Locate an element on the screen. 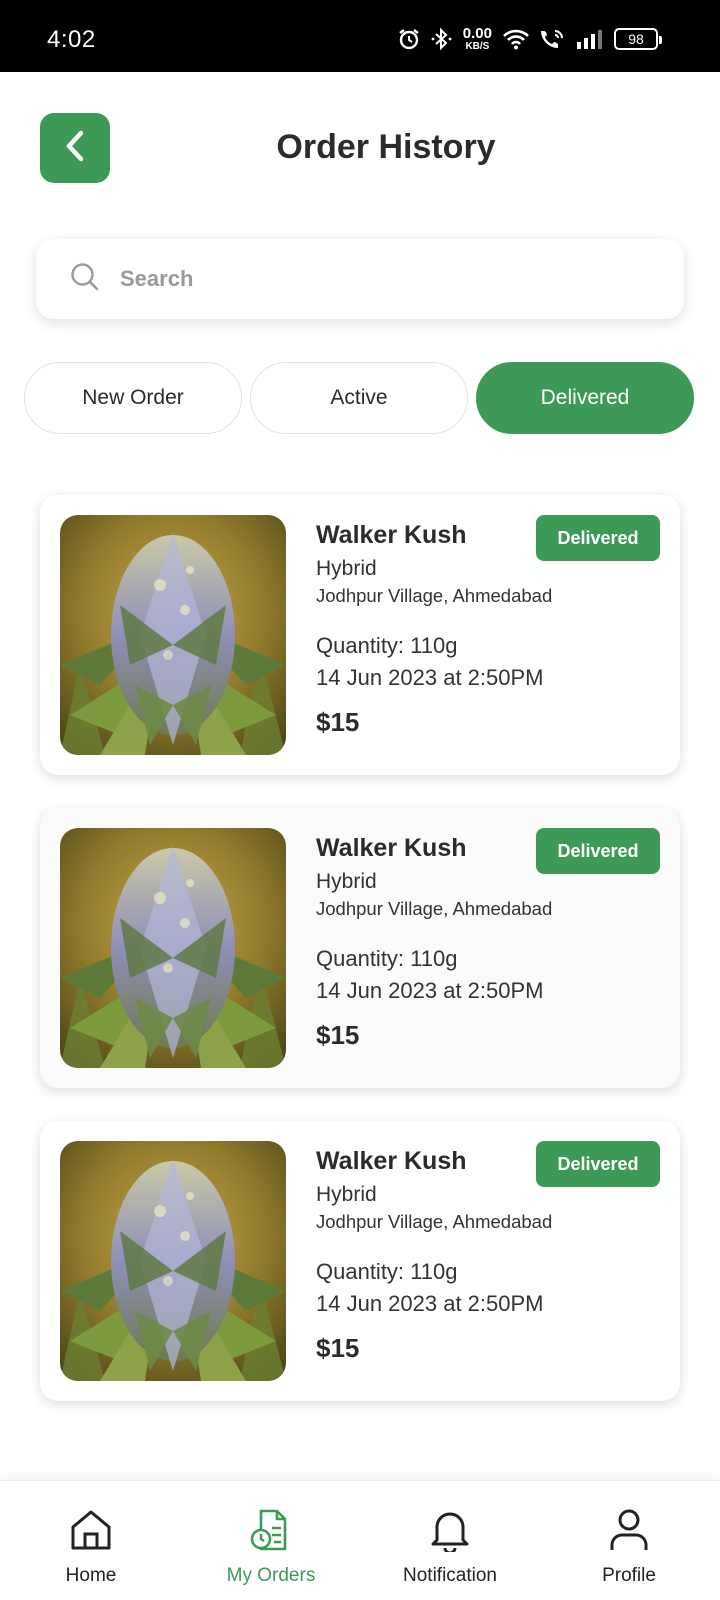  alarm-icon is located at coordinates (409, 39).